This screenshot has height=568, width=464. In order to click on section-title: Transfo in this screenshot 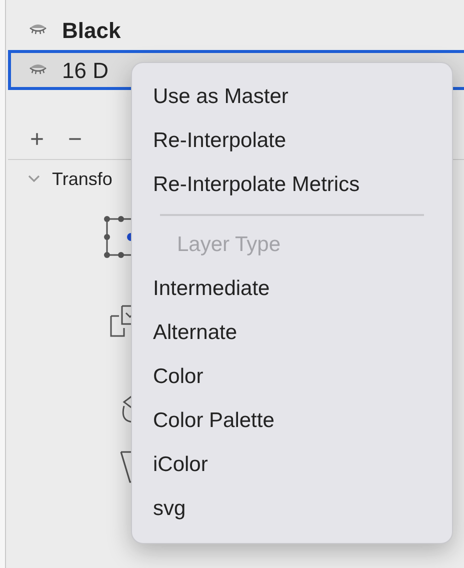, I will do `click(82, 179)`.